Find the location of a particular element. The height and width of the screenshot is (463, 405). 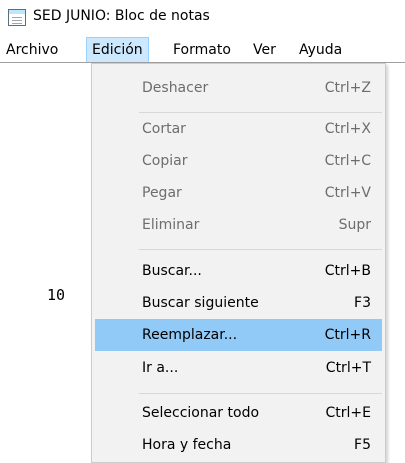

menu-item-shortcut: Ctrl+E is located at coordinates (348, 413).